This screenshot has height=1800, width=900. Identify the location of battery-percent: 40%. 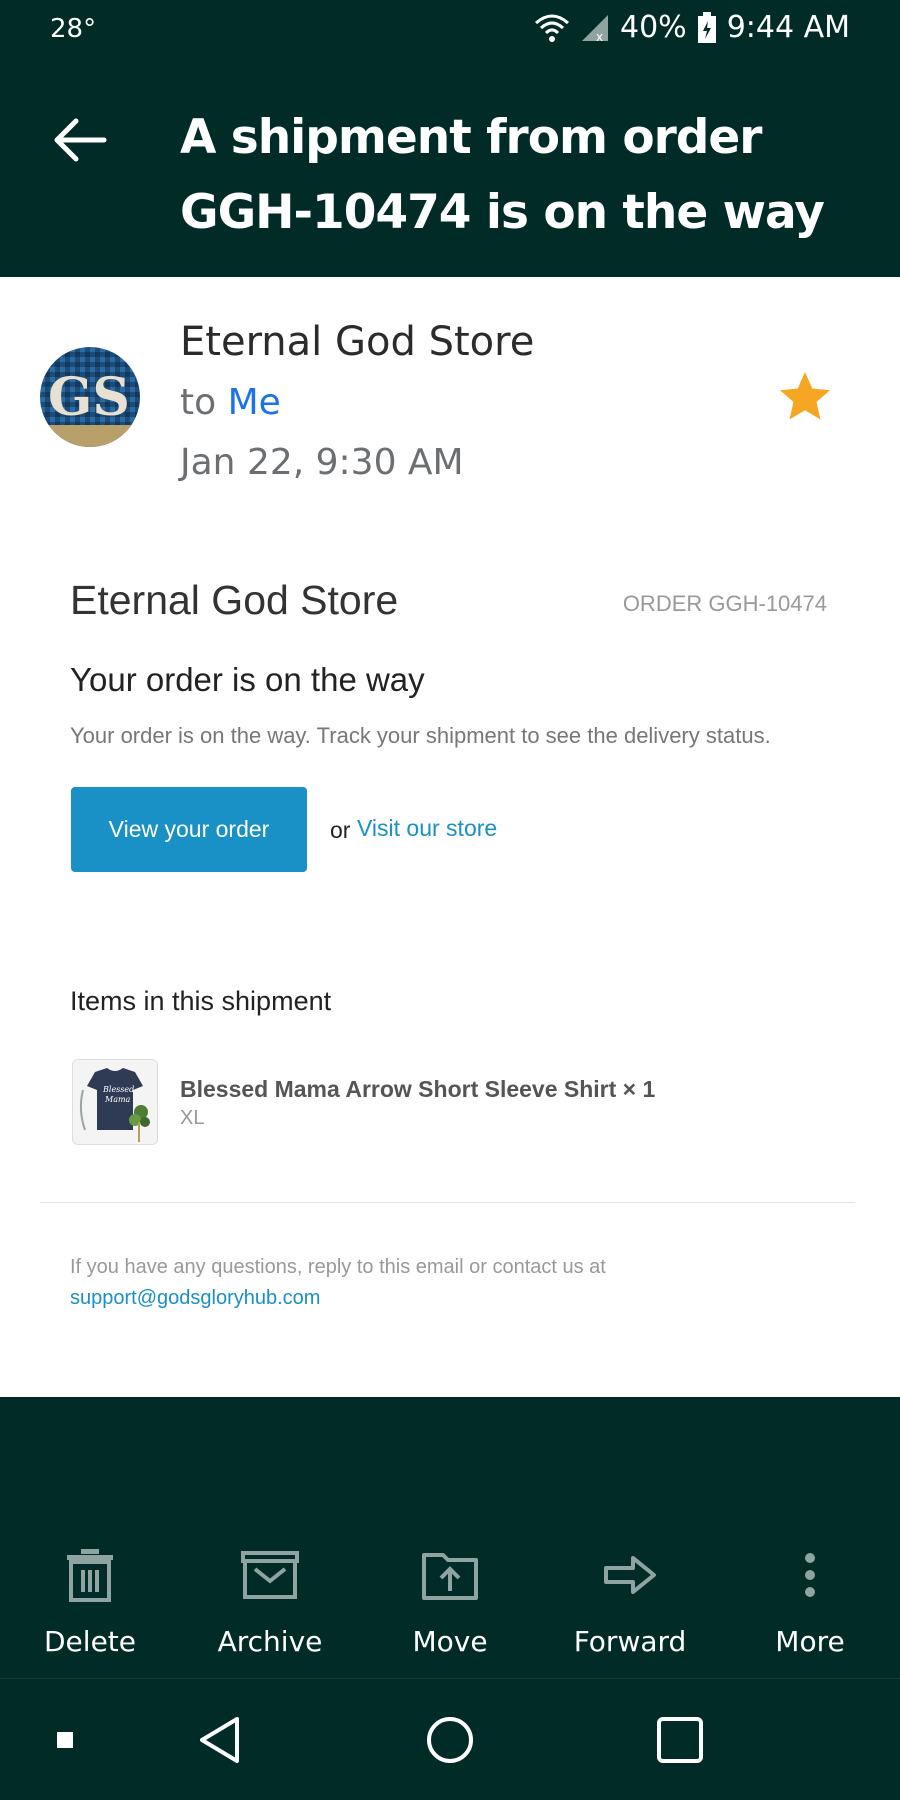
(653, 27).